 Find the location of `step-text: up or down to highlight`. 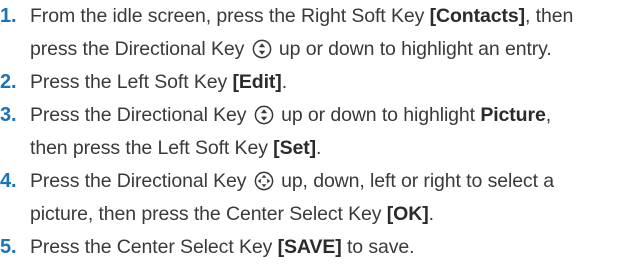

step-text: up or down to highlight is located at coordinates (378, 115).